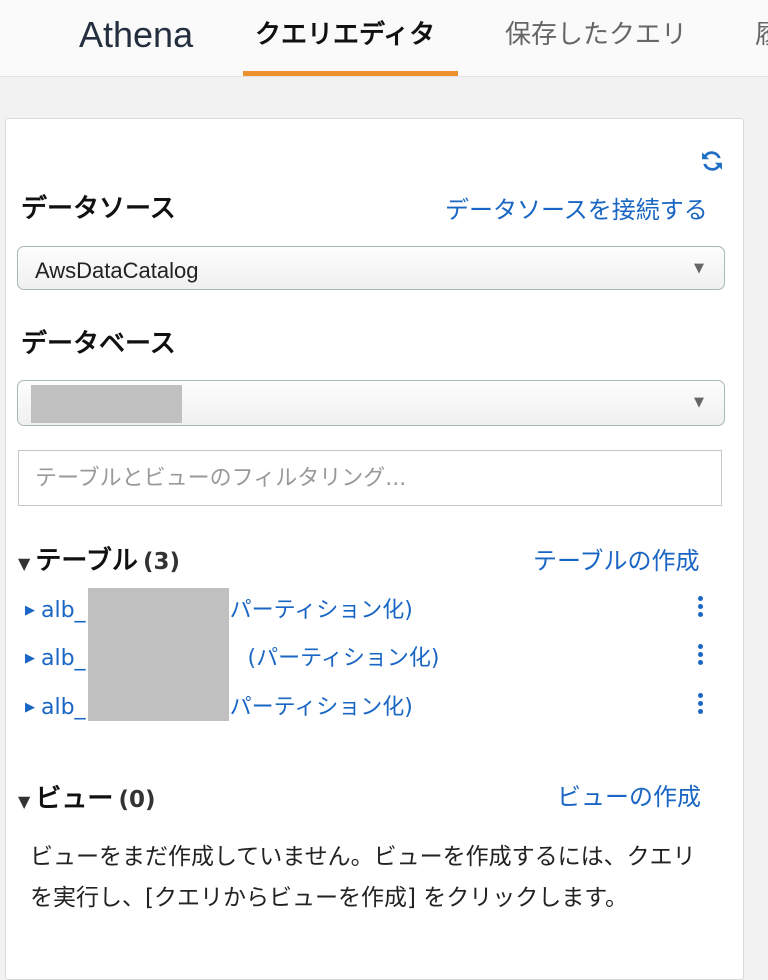 This screenshot has width=768, height=980. Describe the element at coordinates (712, 161) in the screenshot. I see `refresh-icon` at that location.